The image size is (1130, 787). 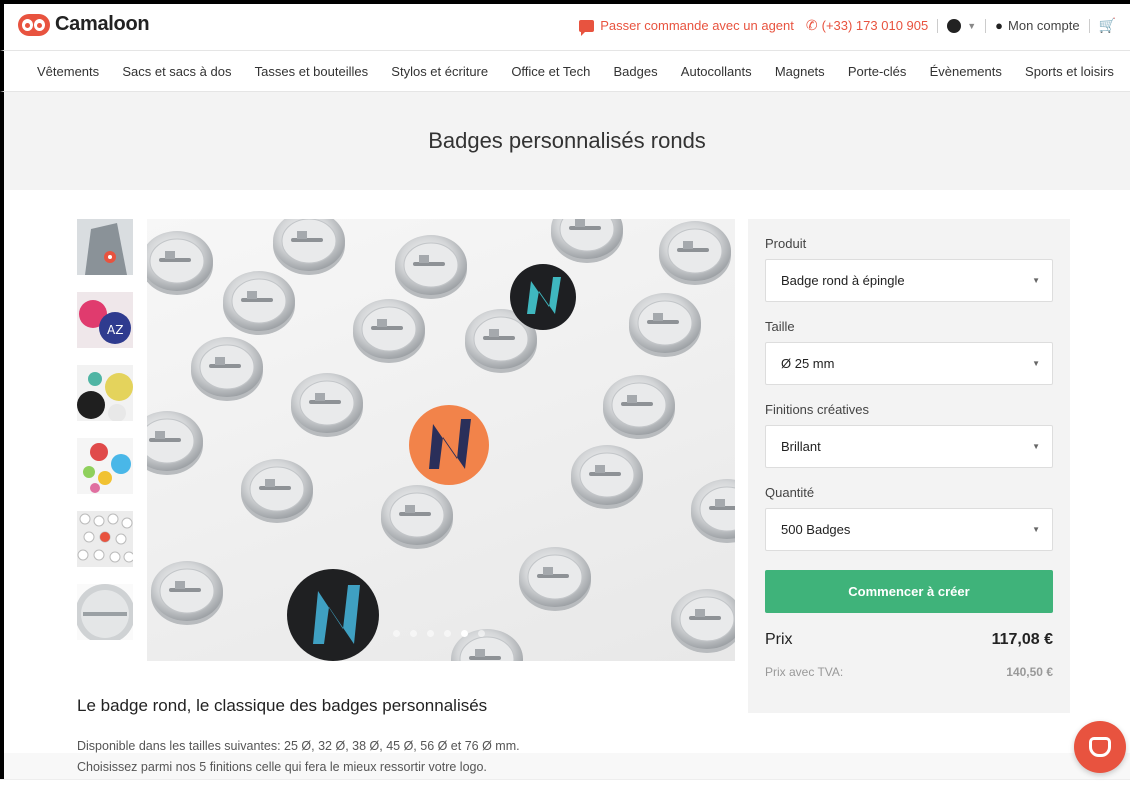 What do you see at coordinates (1044, 25) in the screenshot?
I see `account-label: Mon compte` at bounding box center [1044, 25].